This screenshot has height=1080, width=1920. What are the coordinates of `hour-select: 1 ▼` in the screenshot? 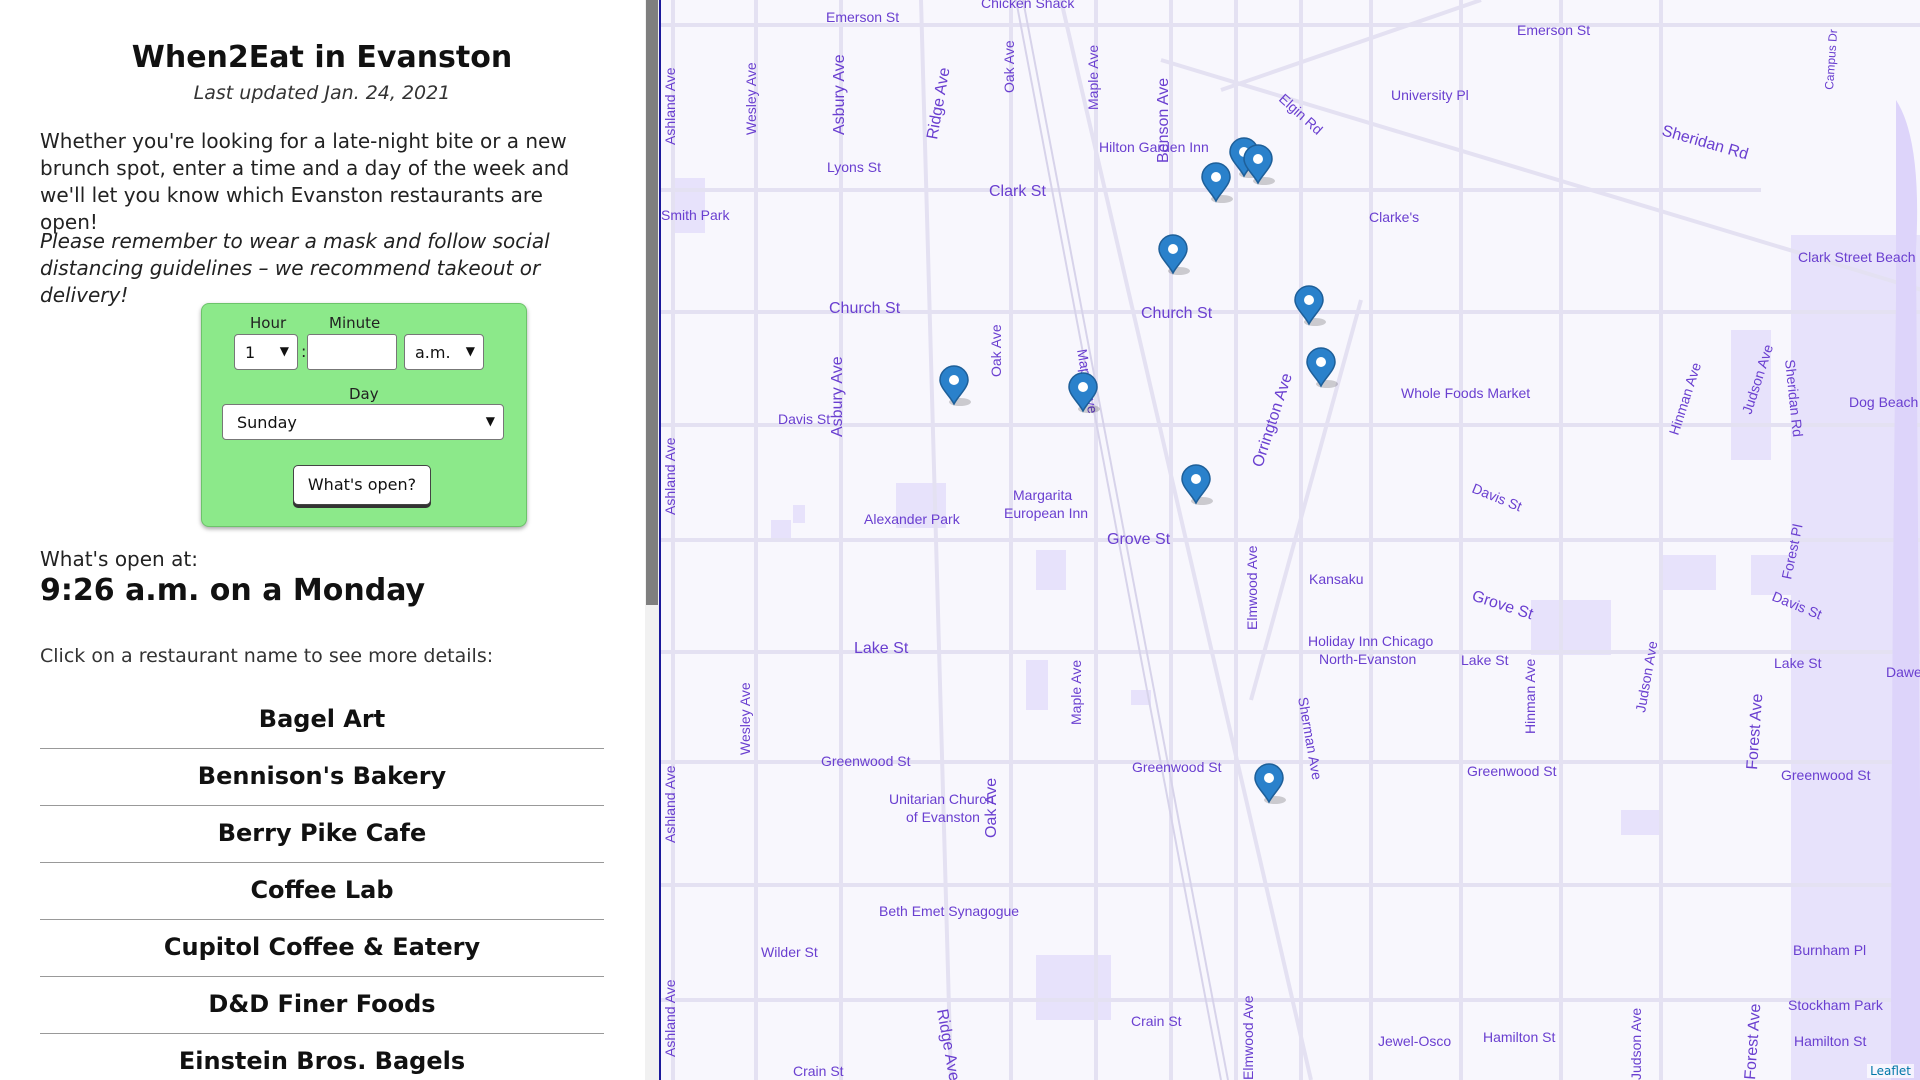 It's located at (266, 352).